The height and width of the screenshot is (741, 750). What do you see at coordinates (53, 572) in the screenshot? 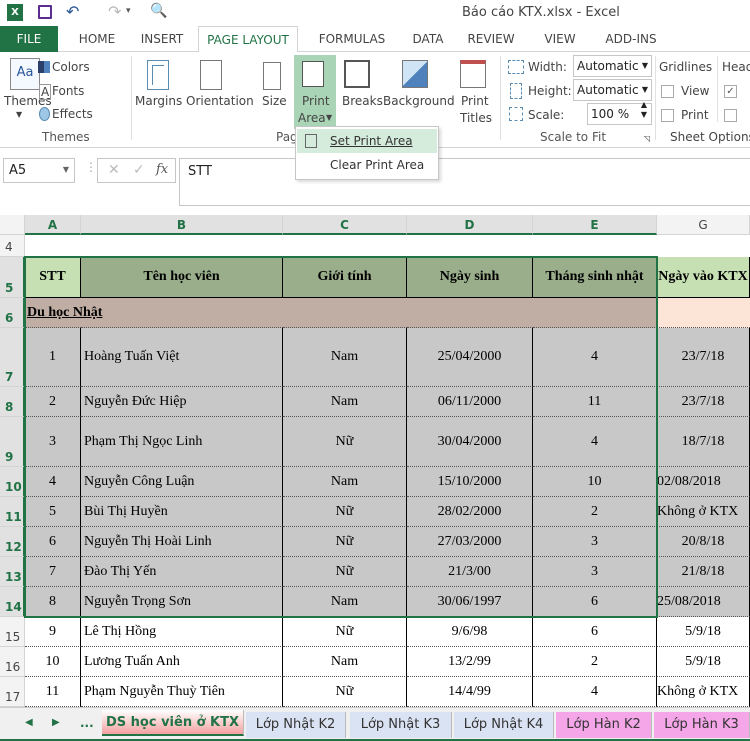
I see `cell: 7` at bounding box center [53, 572].